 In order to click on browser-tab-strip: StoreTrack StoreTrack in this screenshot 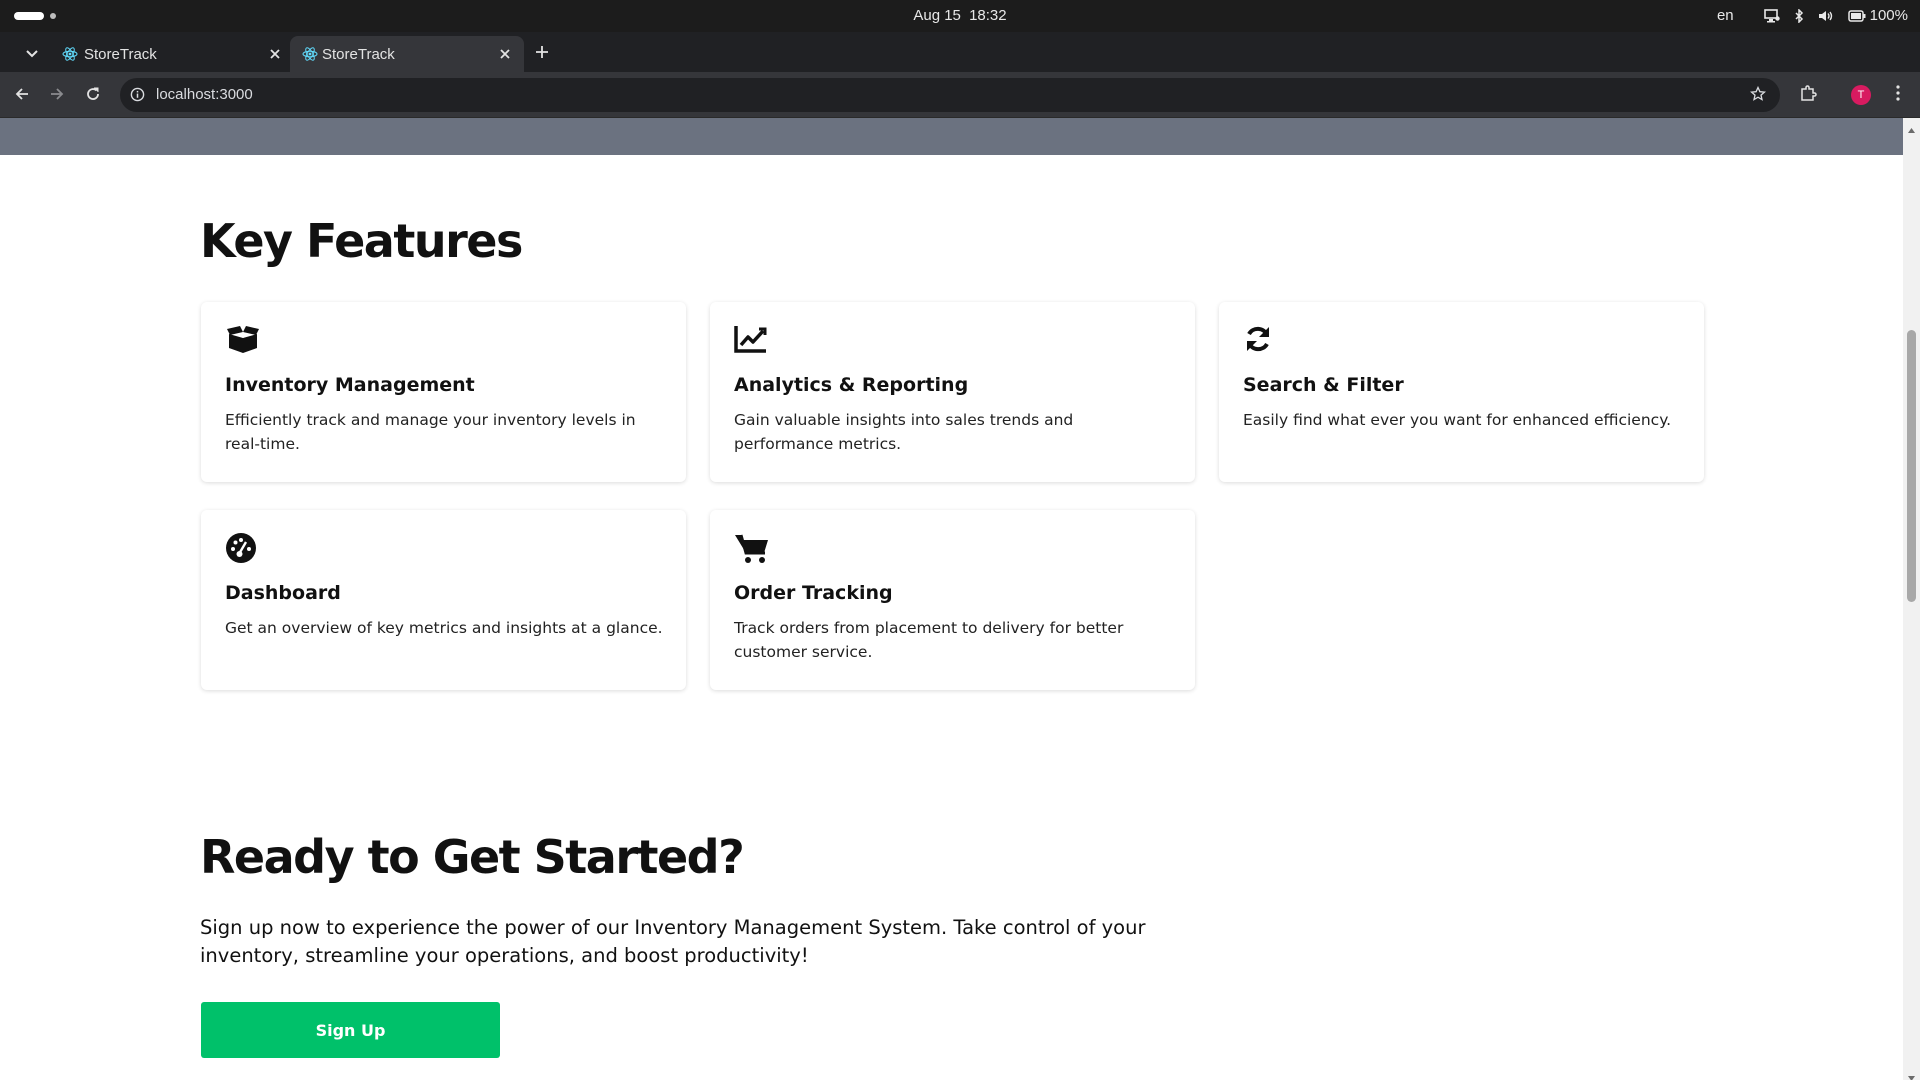, I will do `click(960, 52)`.